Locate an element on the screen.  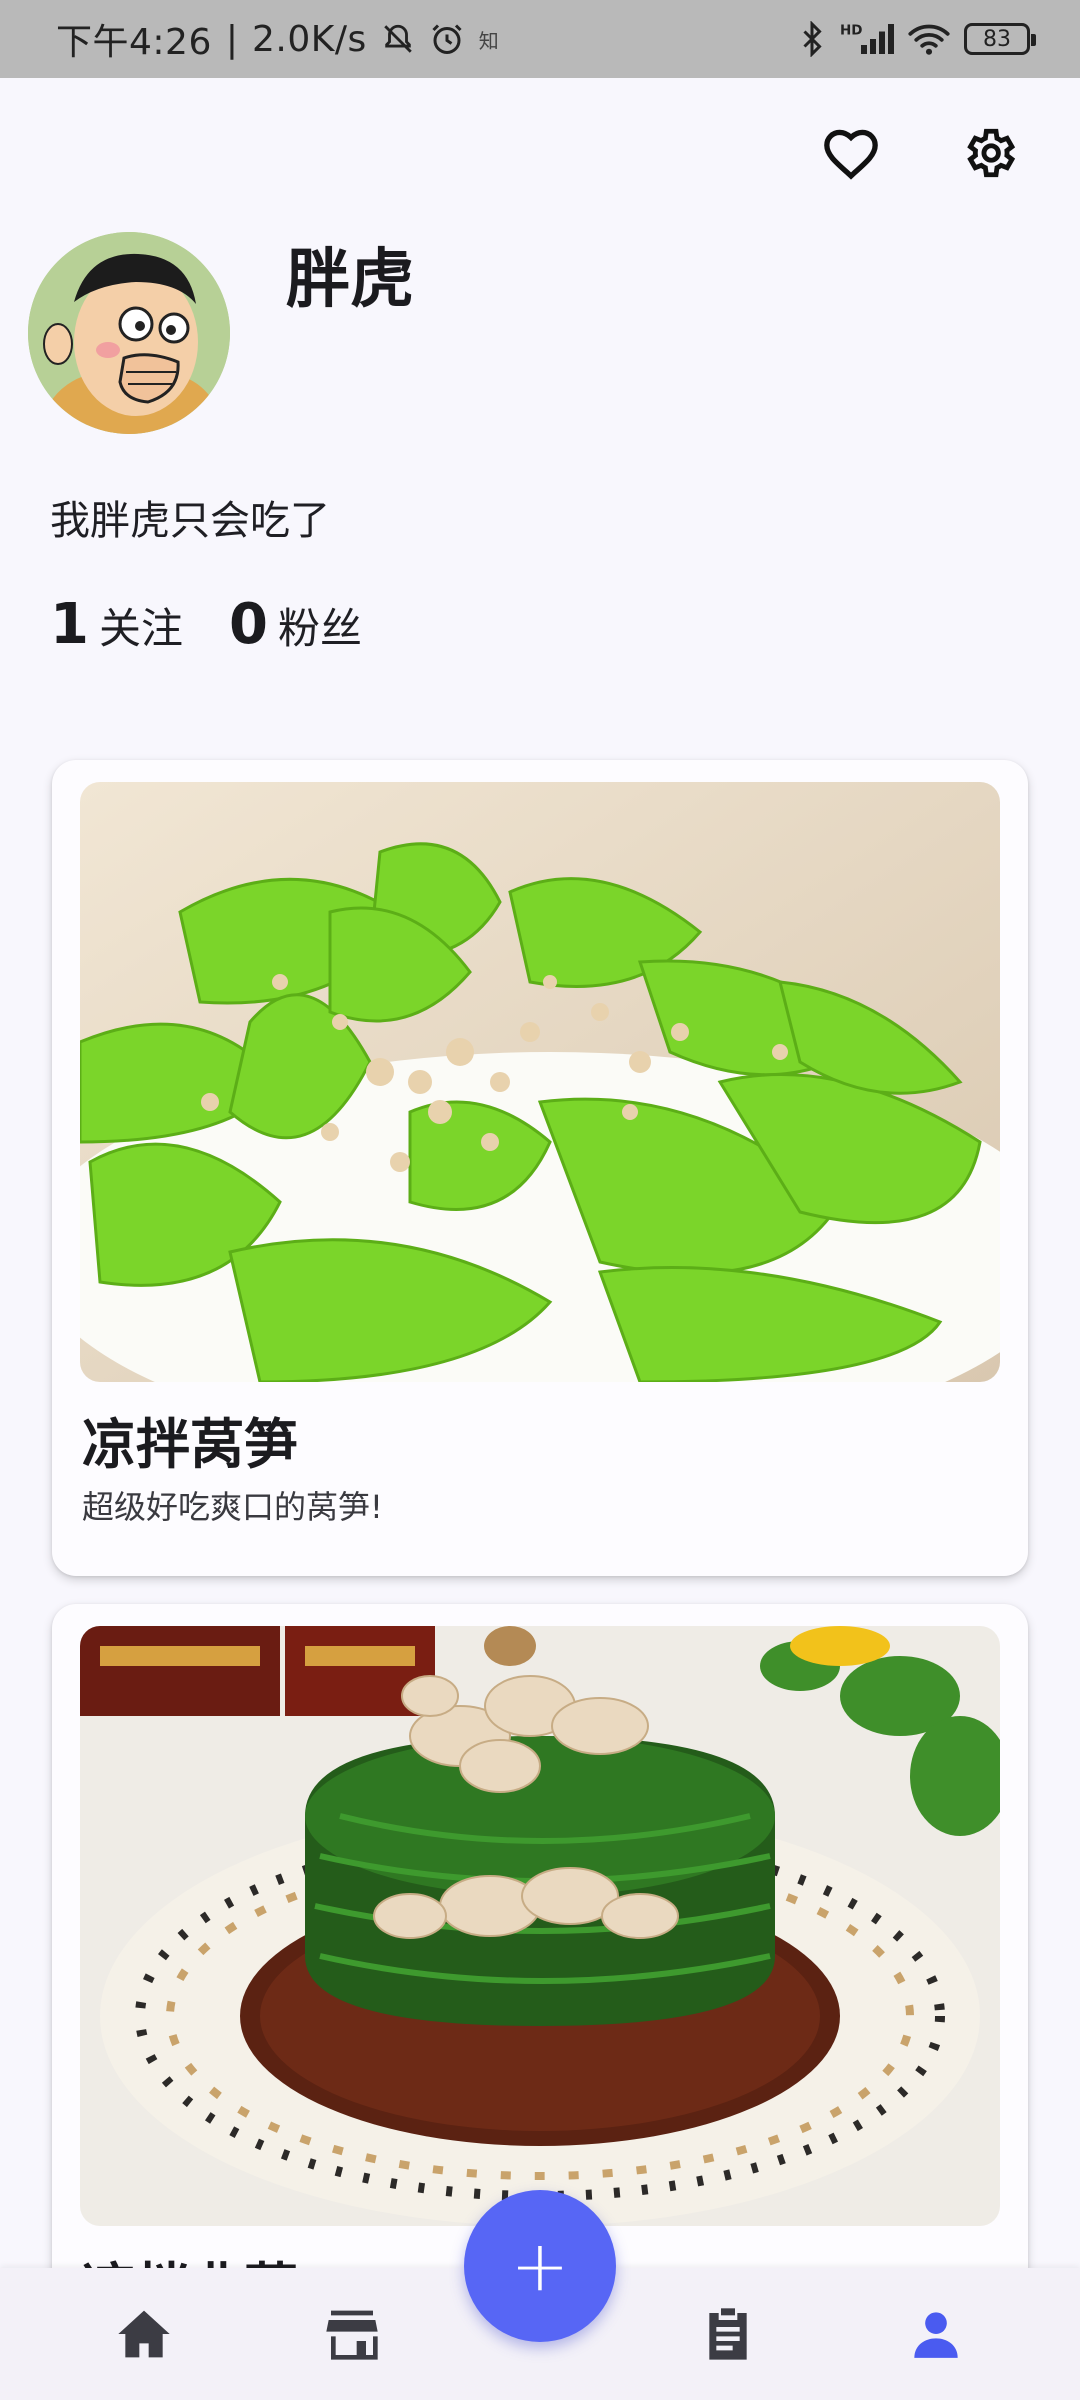
nav-store is located at coordinates (352, 2334).